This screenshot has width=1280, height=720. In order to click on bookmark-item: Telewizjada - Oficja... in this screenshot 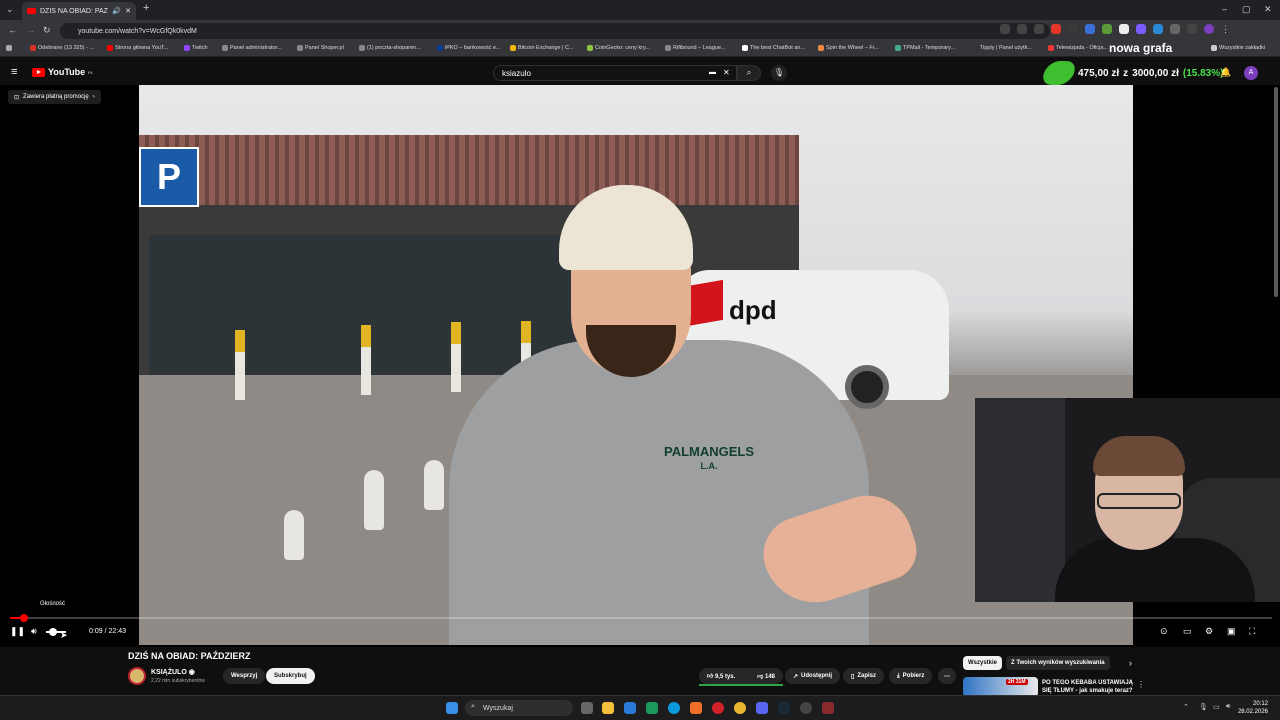, I will do `click(1078, 48)`.